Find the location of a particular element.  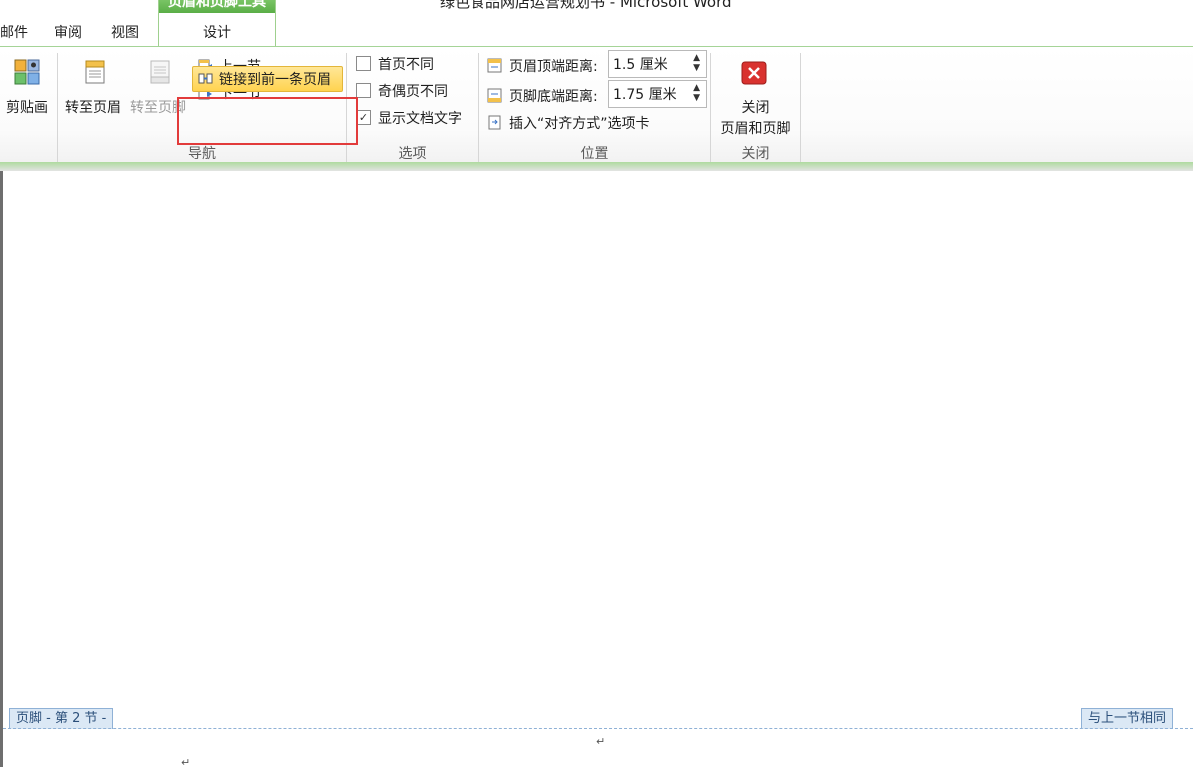

header-top-value: 1.5 厘米 is located at coordinates (640, 65).